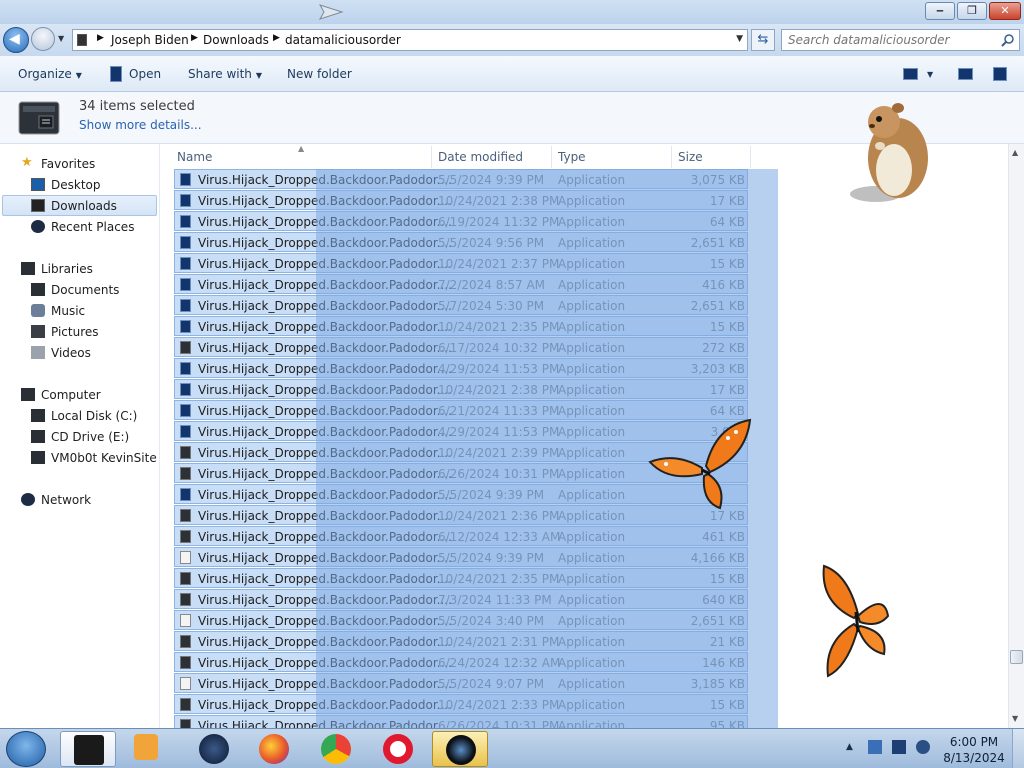 This screenshot has width=1024, height=768. I want to click on organize-label: Organize, so click(45, 74).